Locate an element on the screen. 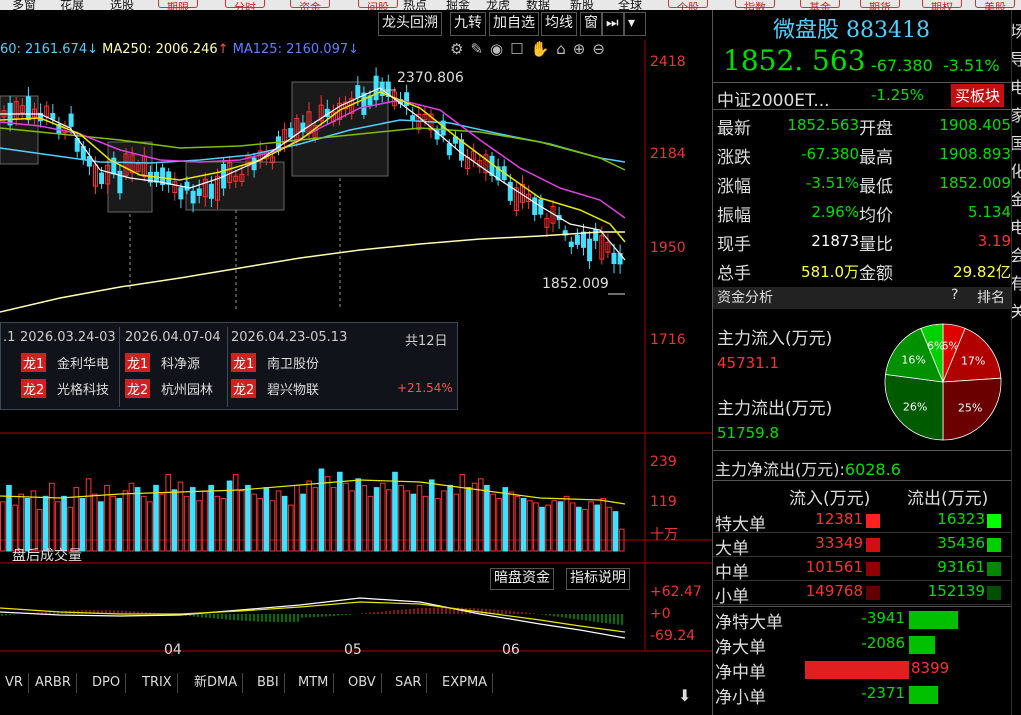 The height and width of the screenshot is (715, 1021). indicator-tab: TRIX is located at coordinates (157, 683).